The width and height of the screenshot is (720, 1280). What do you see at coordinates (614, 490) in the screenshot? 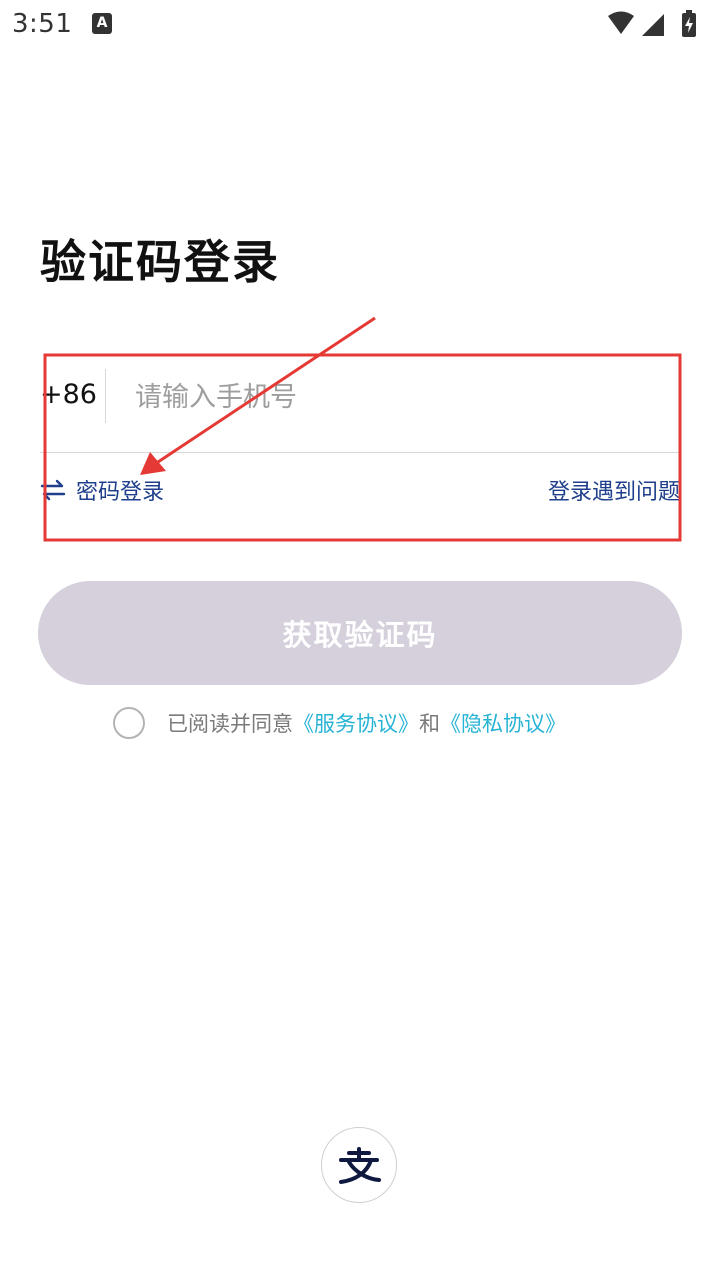
I see `login-trouble-link: 登录遇到问题` at bounding box center [614, 490].